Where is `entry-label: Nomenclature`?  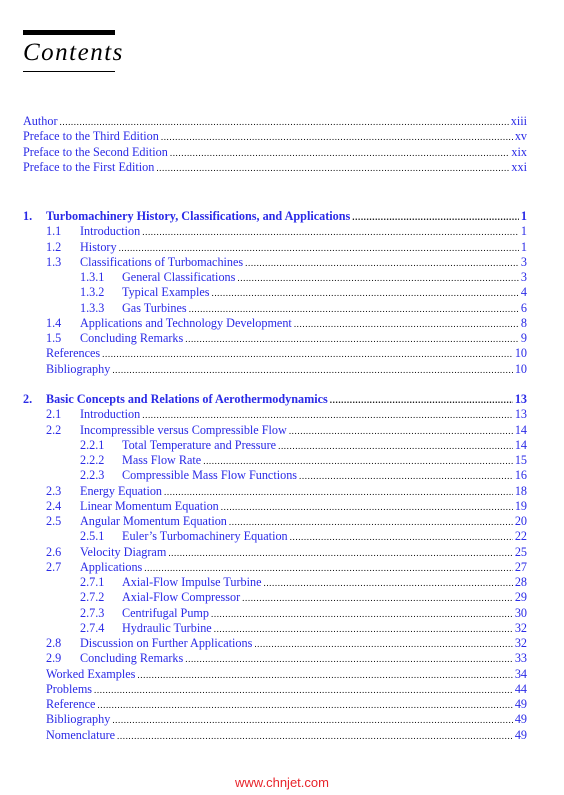 entry-label: Nomenclature is located at coordinates (81, 735).